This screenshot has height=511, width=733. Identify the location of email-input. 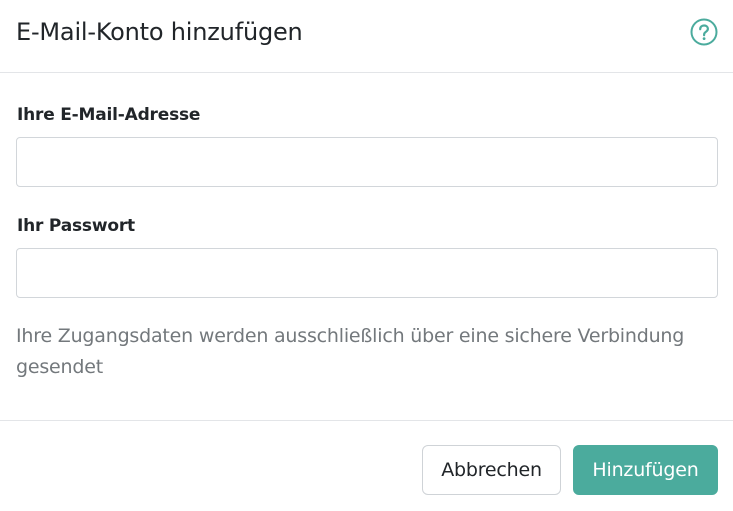
(367, 162).